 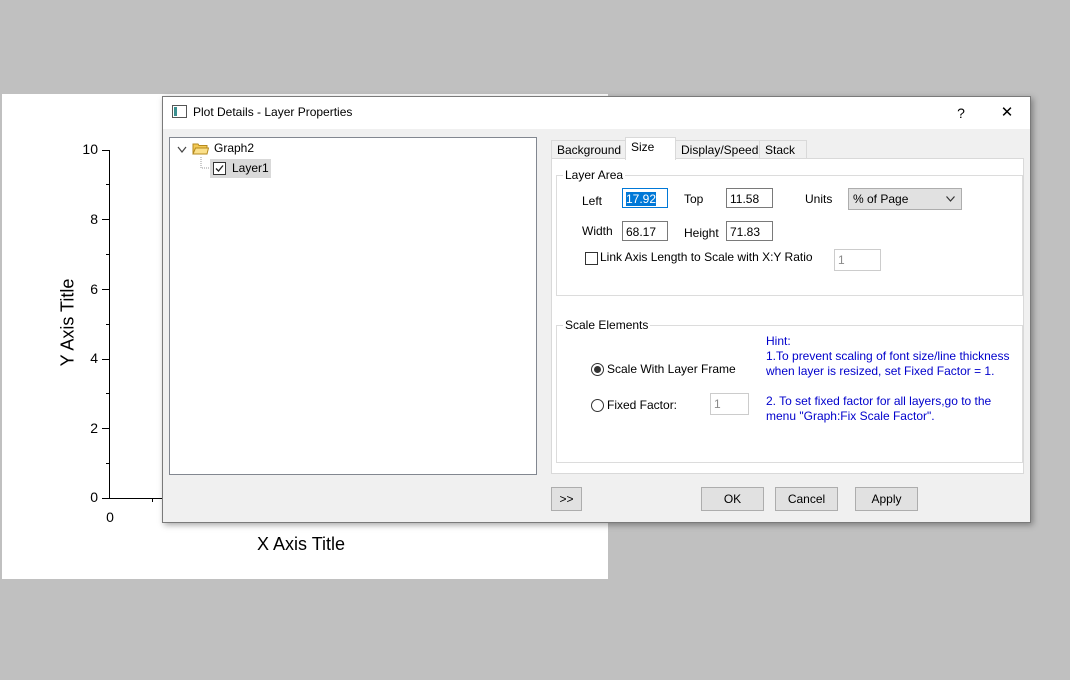 I want to click on scale-with-frame-label: Scale With Layer Frame, so click(x=671, y=369).